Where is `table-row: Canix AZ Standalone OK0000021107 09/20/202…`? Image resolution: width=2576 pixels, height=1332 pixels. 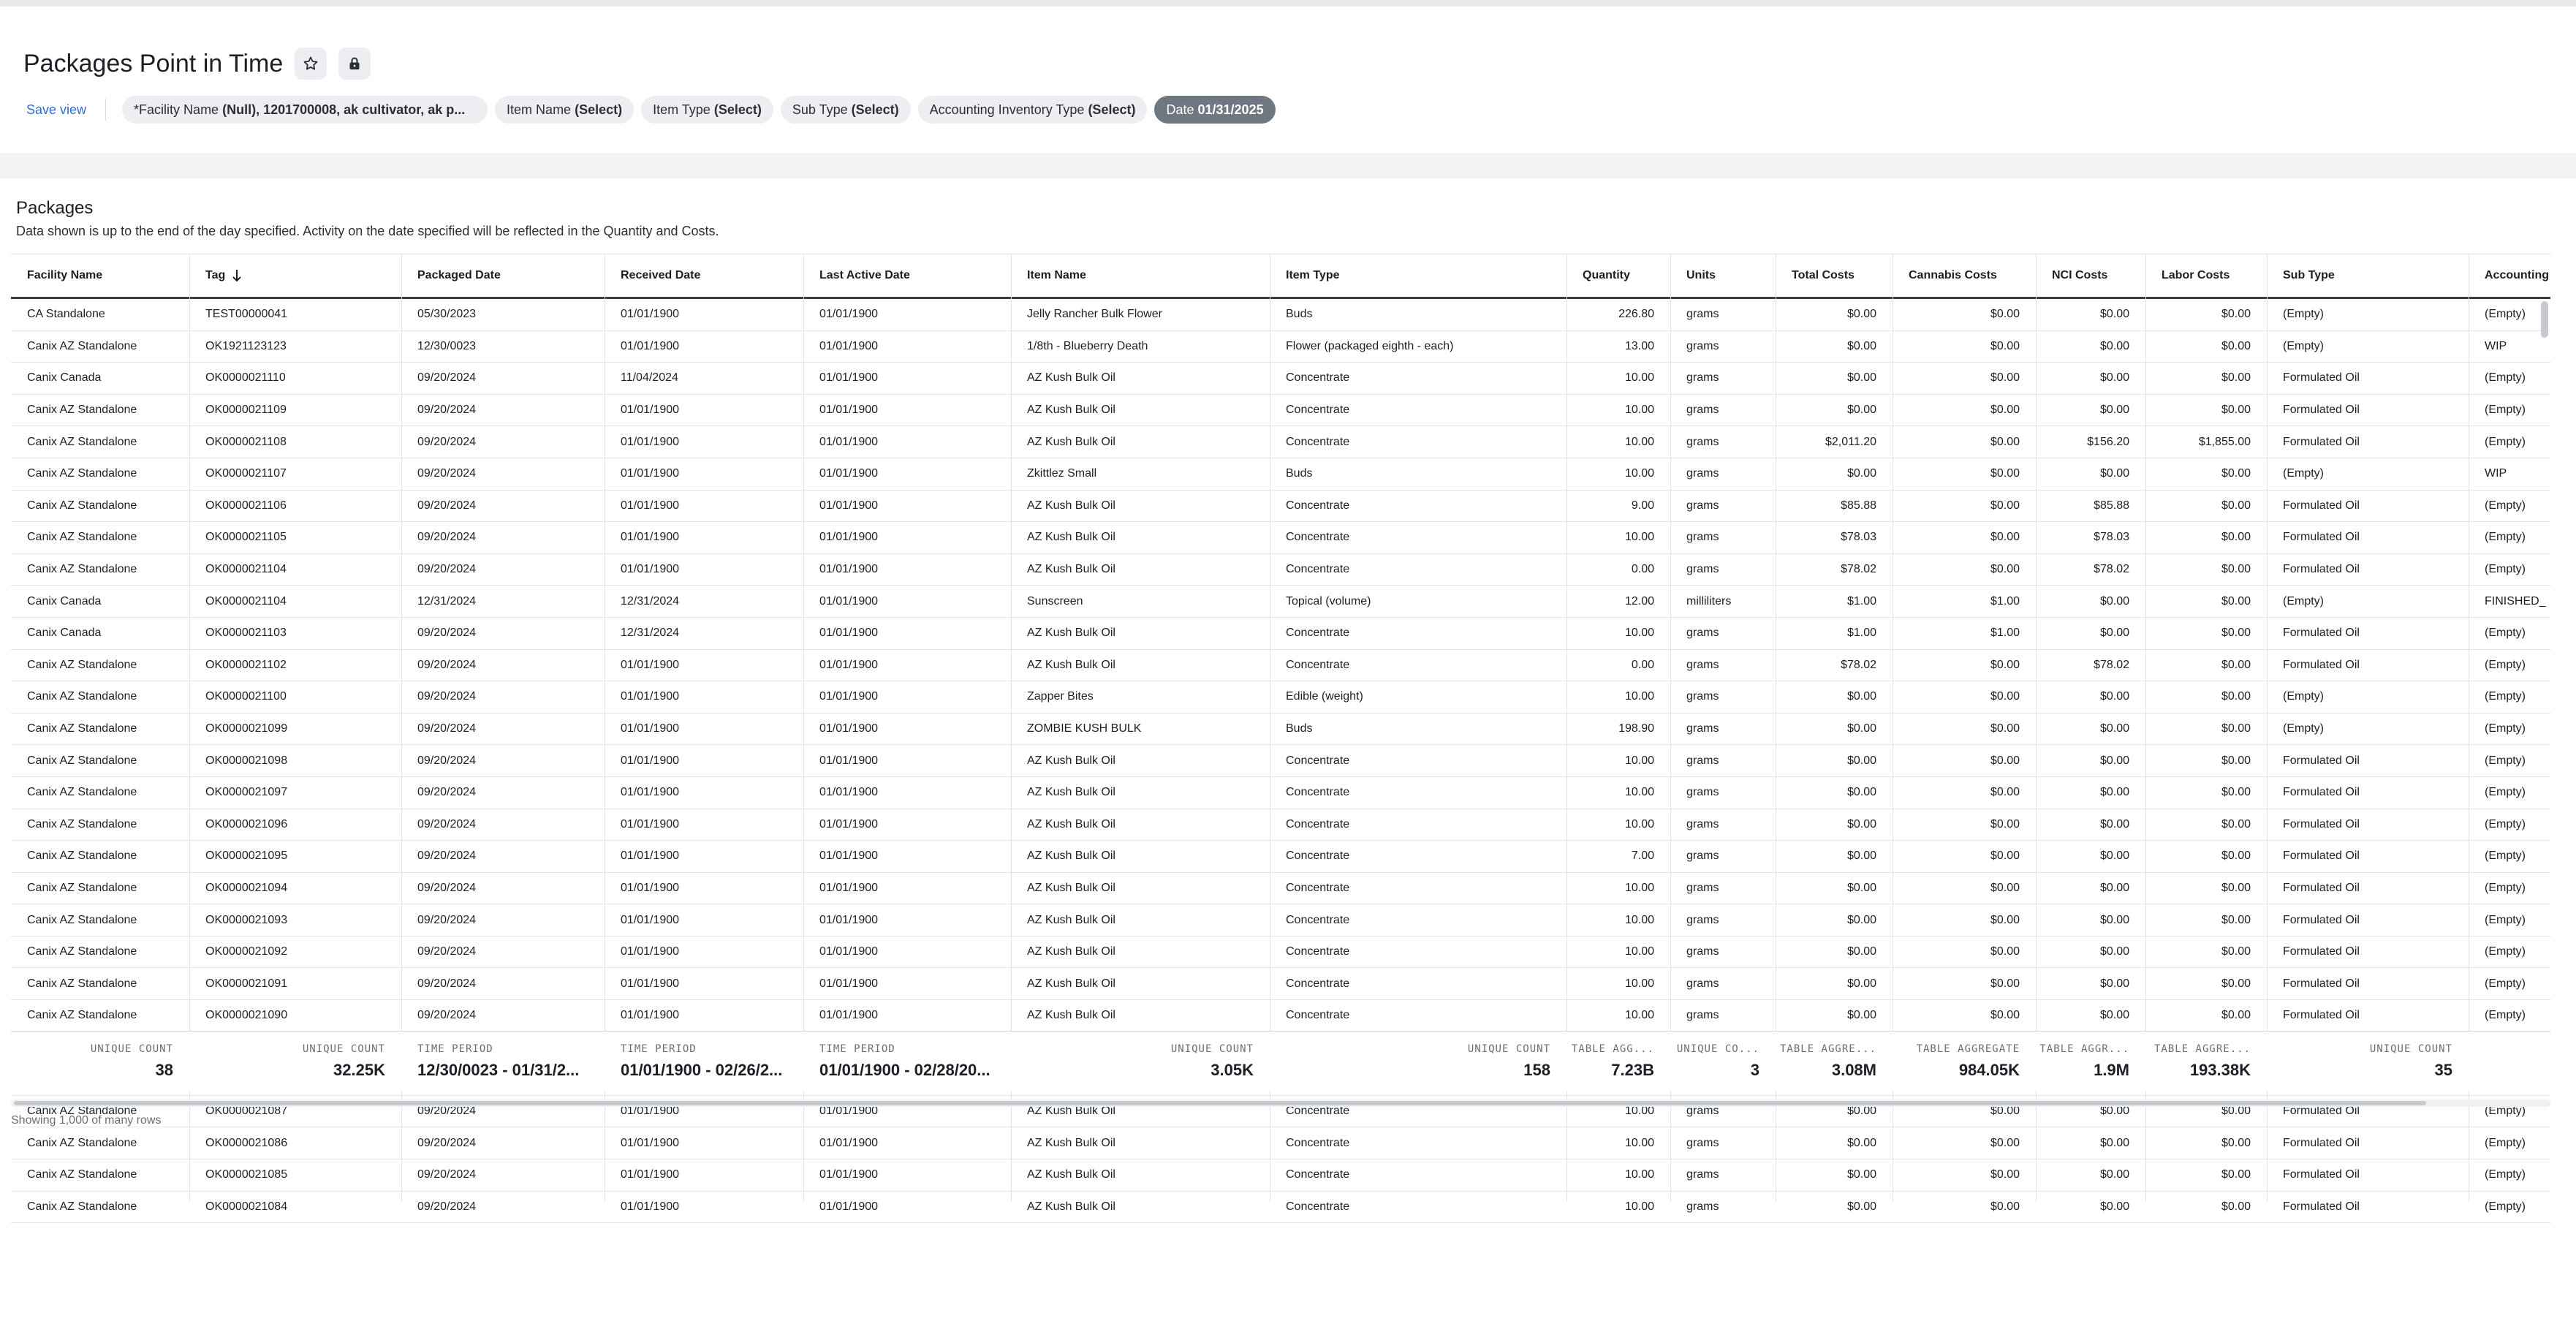
table-row: Canix AZ Standalone OK0000021107 09/20/202… is located at coordinates (1280, 475).